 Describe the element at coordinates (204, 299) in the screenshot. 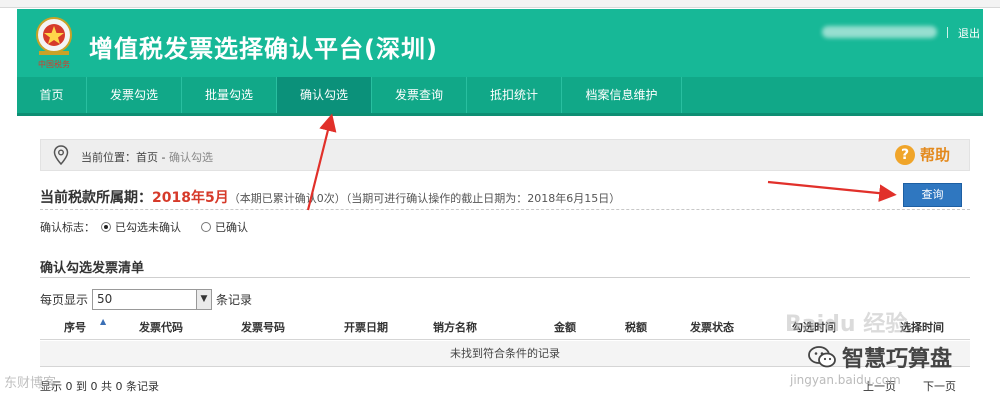

I see `chevron-down-icon: ▼` at that location.